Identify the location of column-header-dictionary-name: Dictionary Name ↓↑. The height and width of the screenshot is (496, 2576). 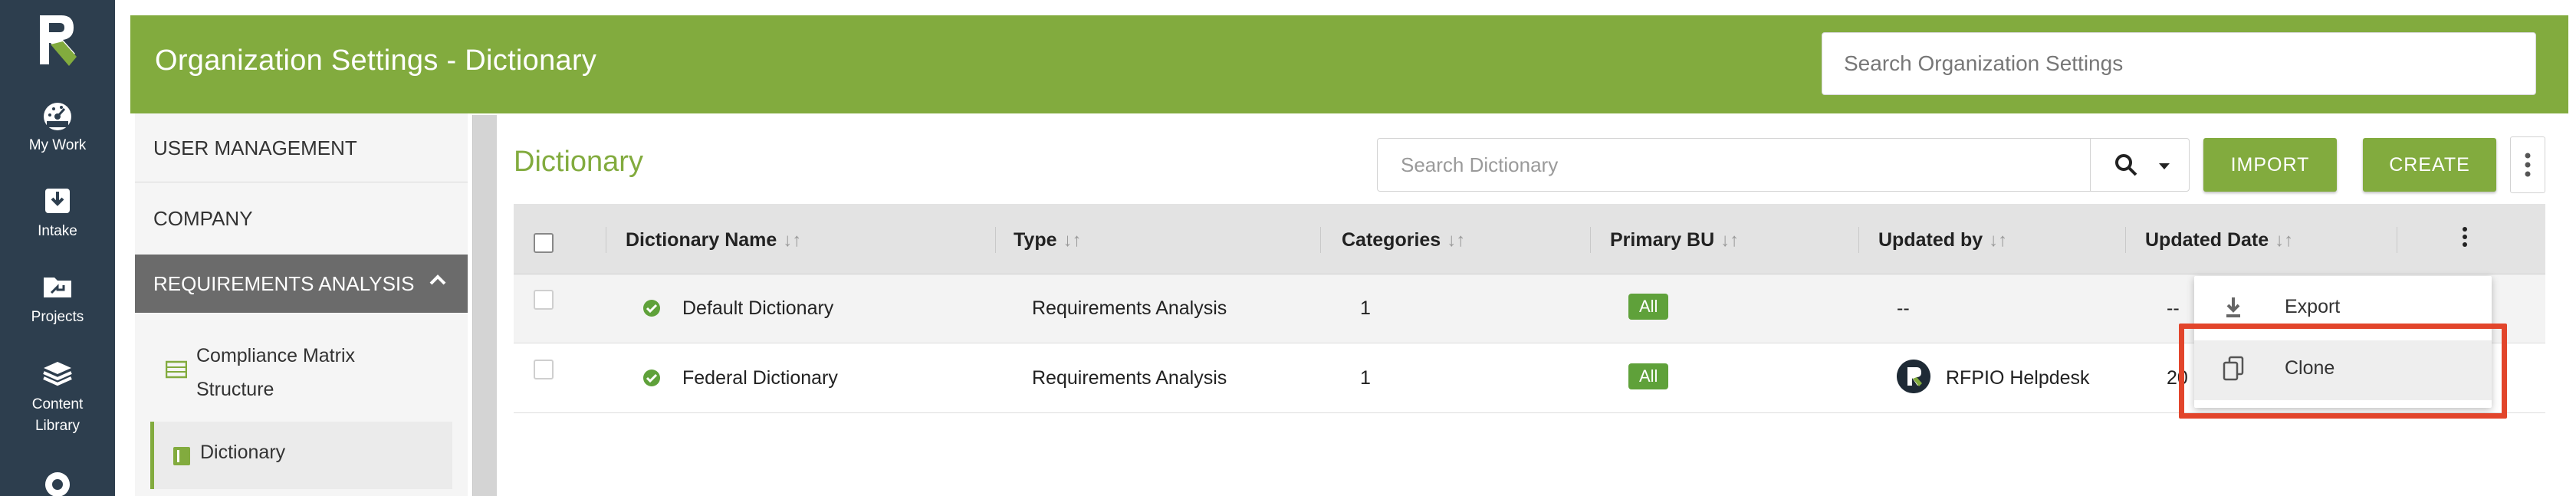
(714, 240).